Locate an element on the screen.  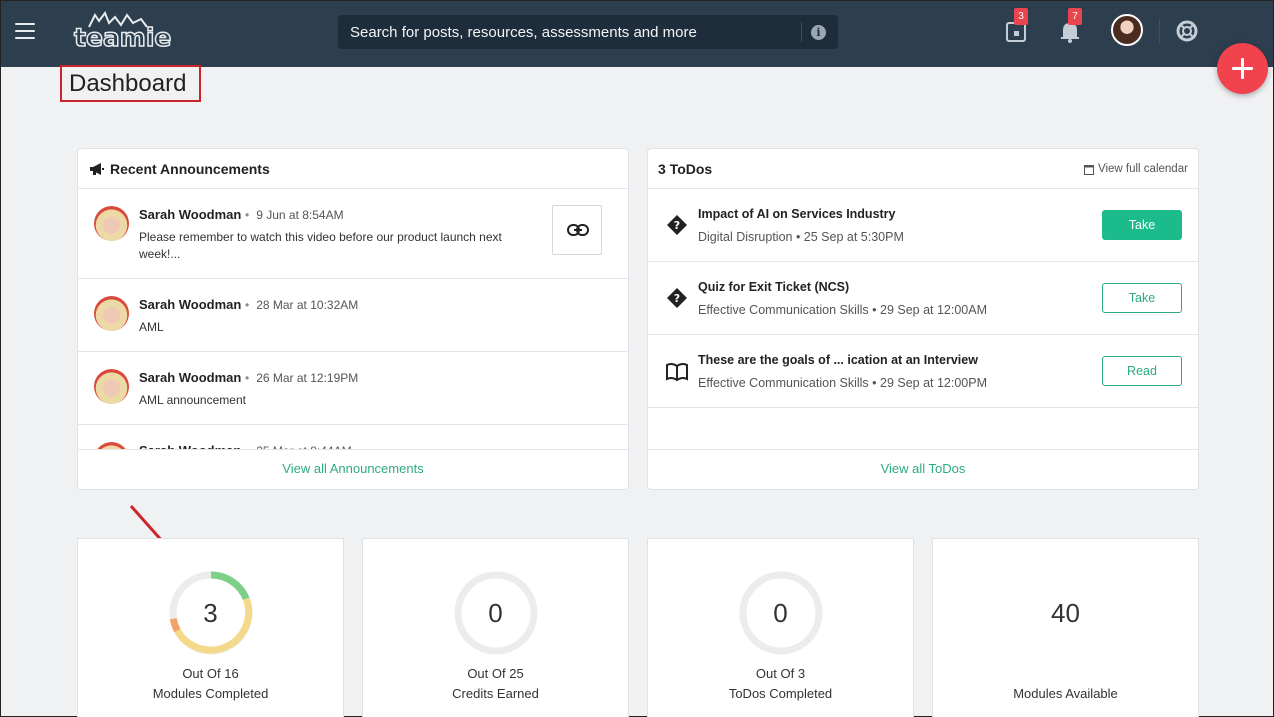
stat-todos-completed: 0 Out Of 3 ToDos Completed is located at coordinates (780, 627).